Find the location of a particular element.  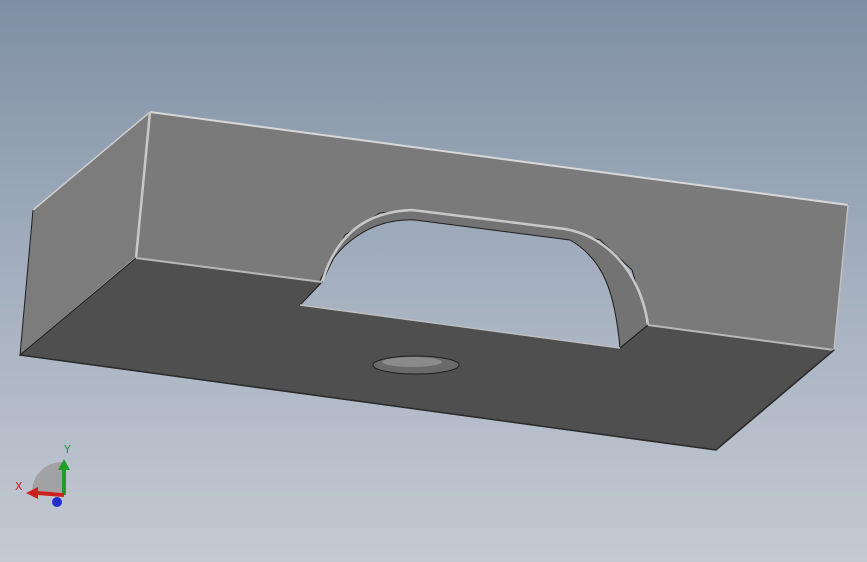

triad-plane-icon is located at coordinates (47, 477).